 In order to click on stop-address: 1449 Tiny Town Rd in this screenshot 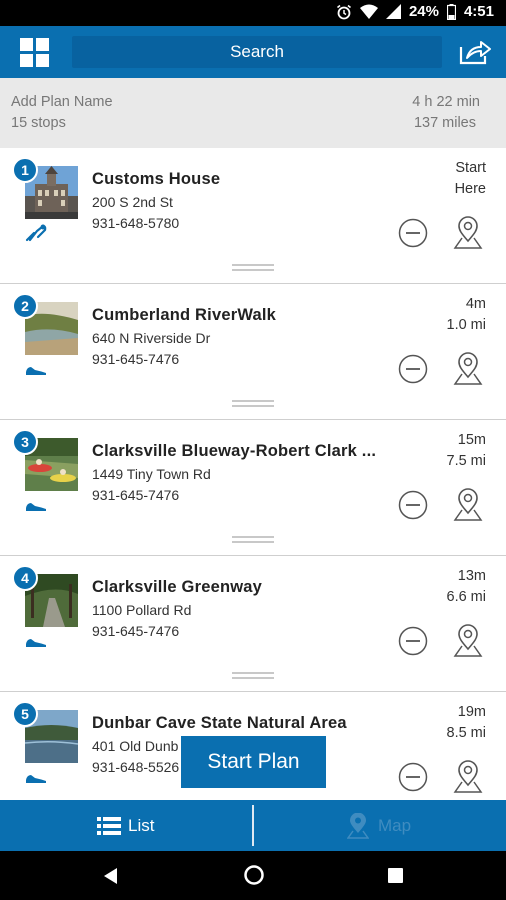, I will do `click(151, 474)`.